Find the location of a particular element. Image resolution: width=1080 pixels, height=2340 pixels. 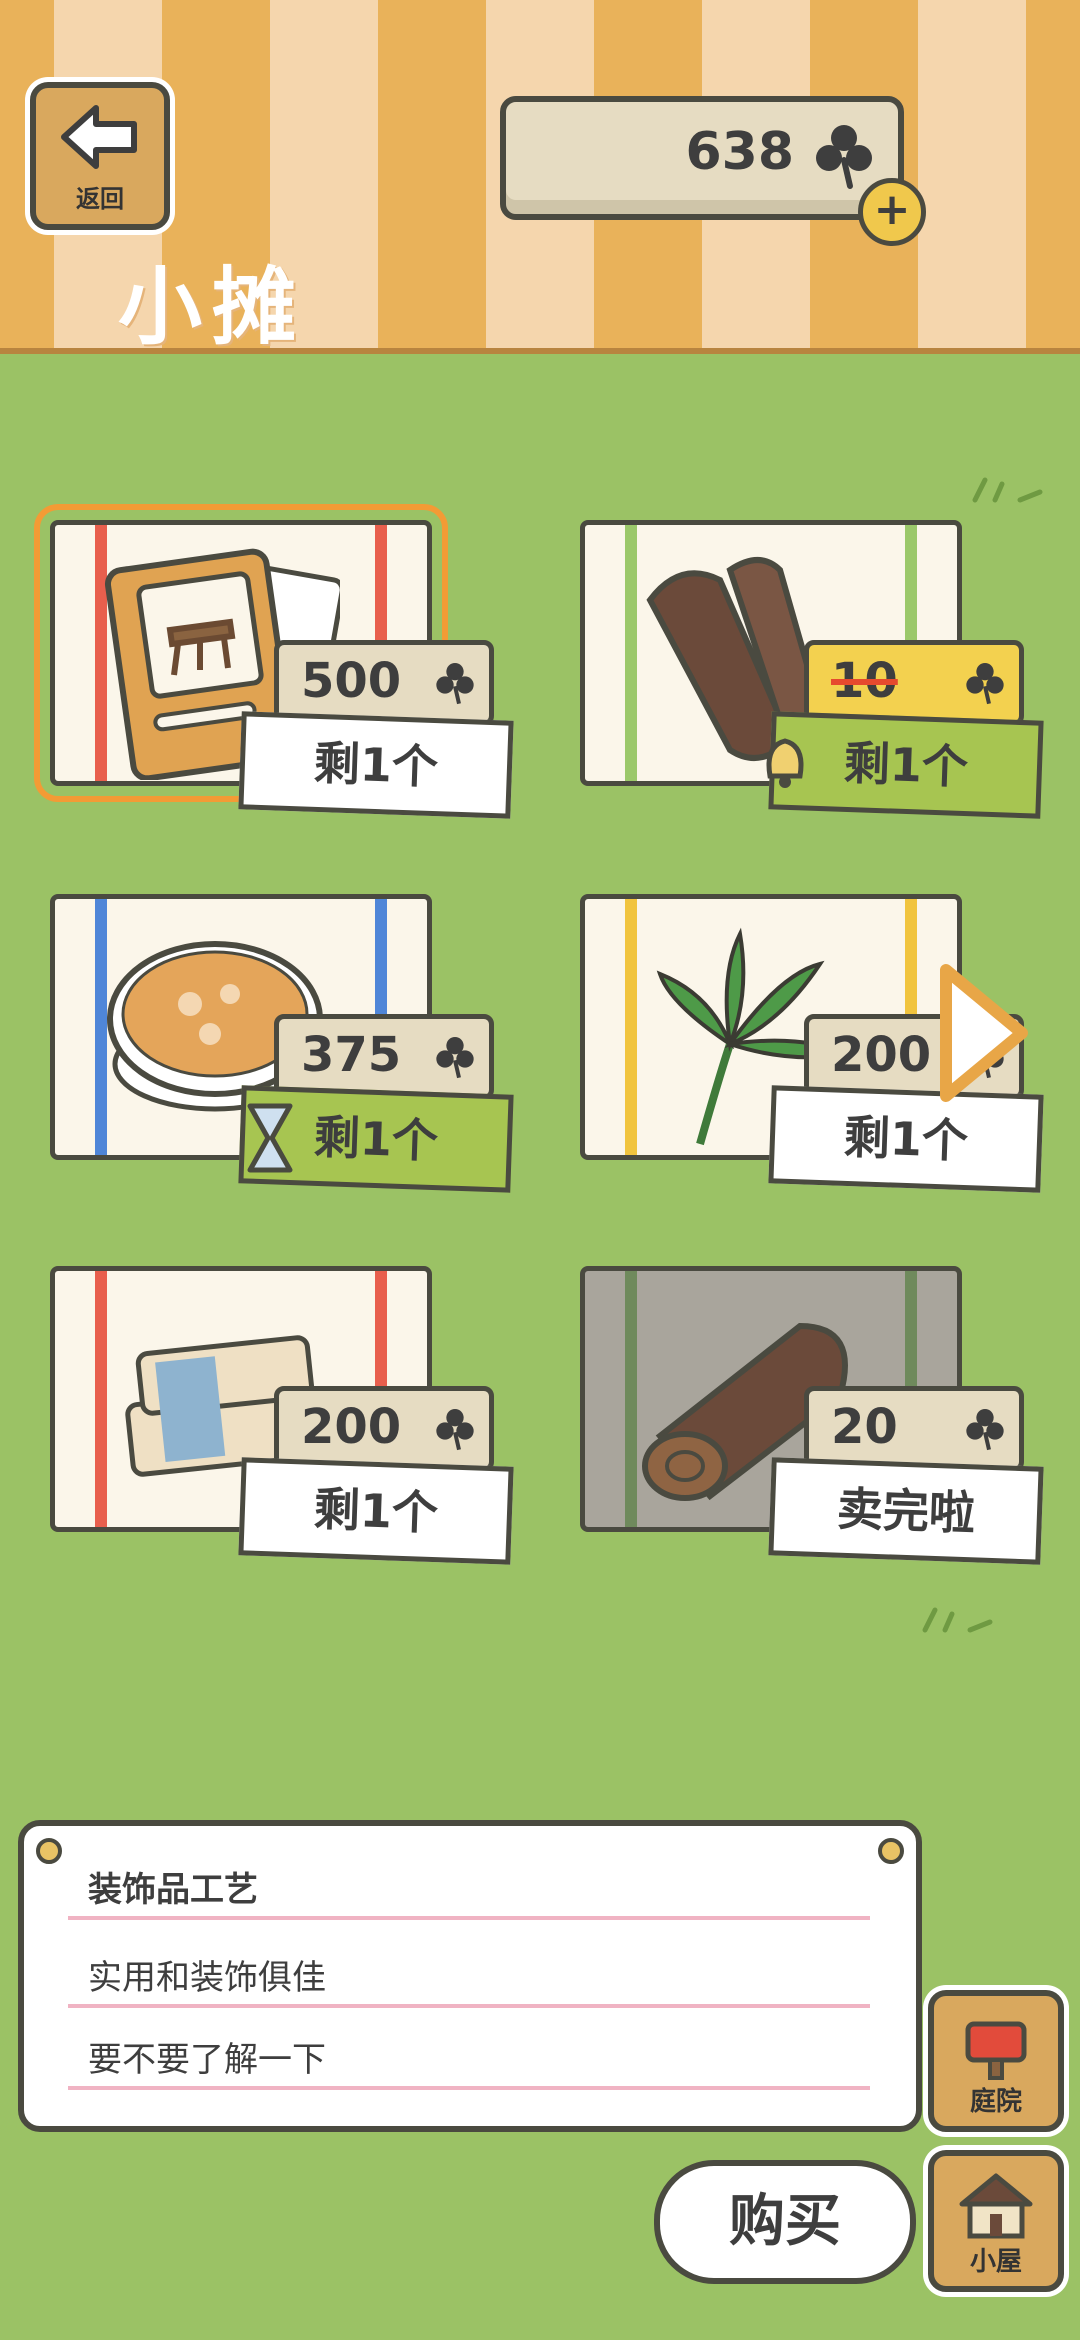

plus-icon: + is located at coordinates (892, 209).